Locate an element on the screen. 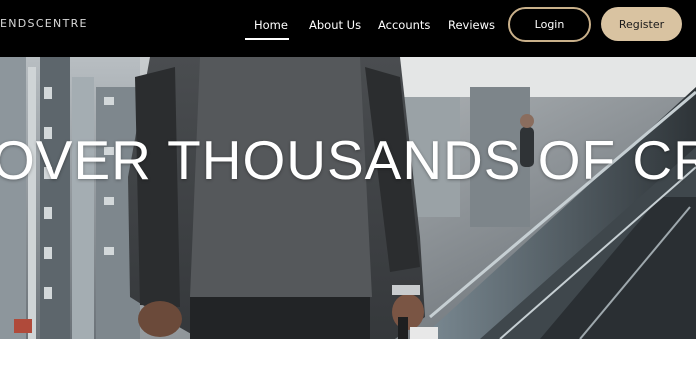  register-button-label: Register is located at coordinates (641, 24).